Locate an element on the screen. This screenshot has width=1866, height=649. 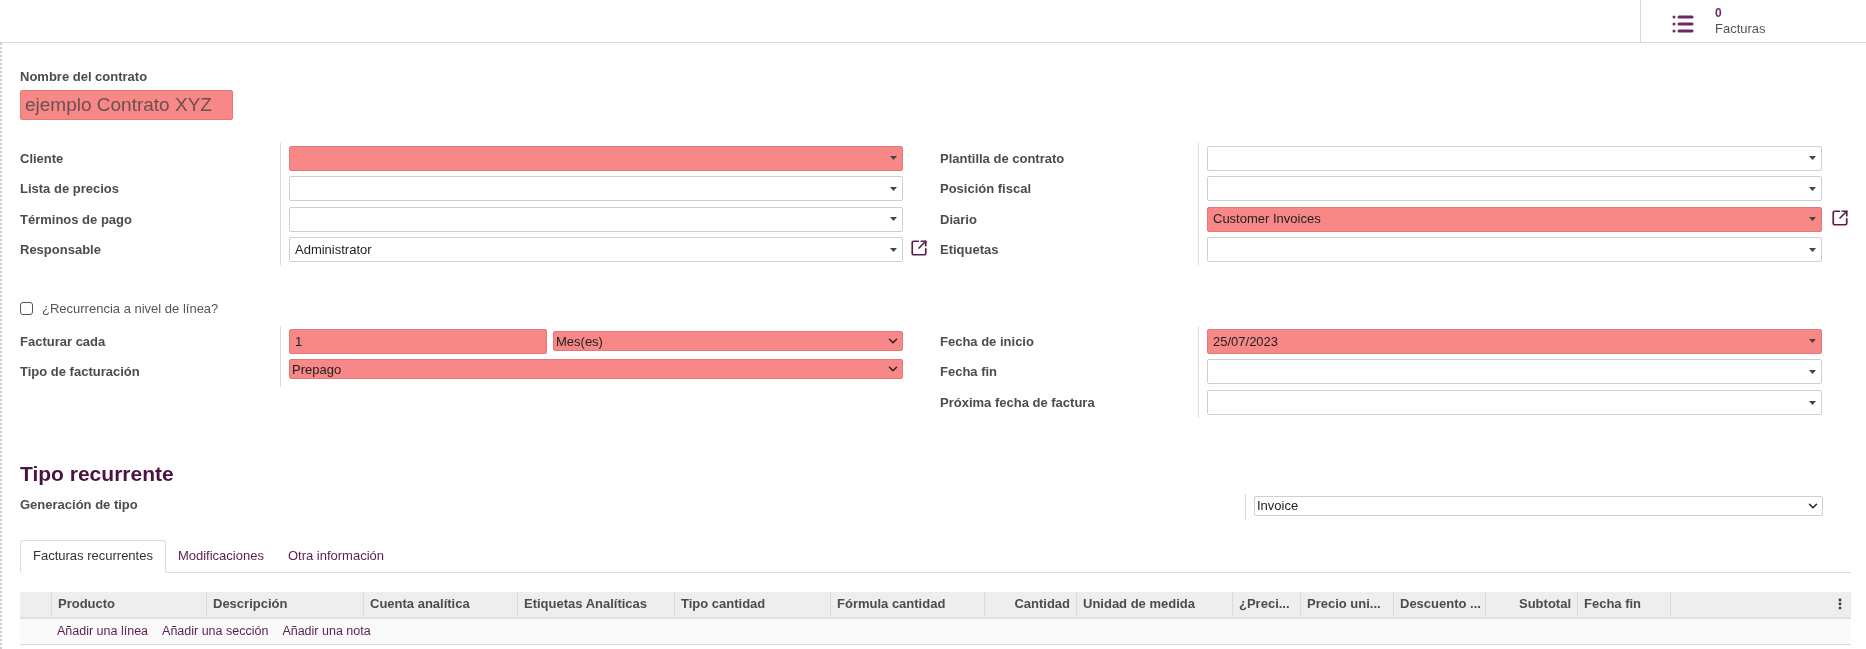
contract-name-field: ejemplo Contrato XYZ is located at coordinates (126, 104).